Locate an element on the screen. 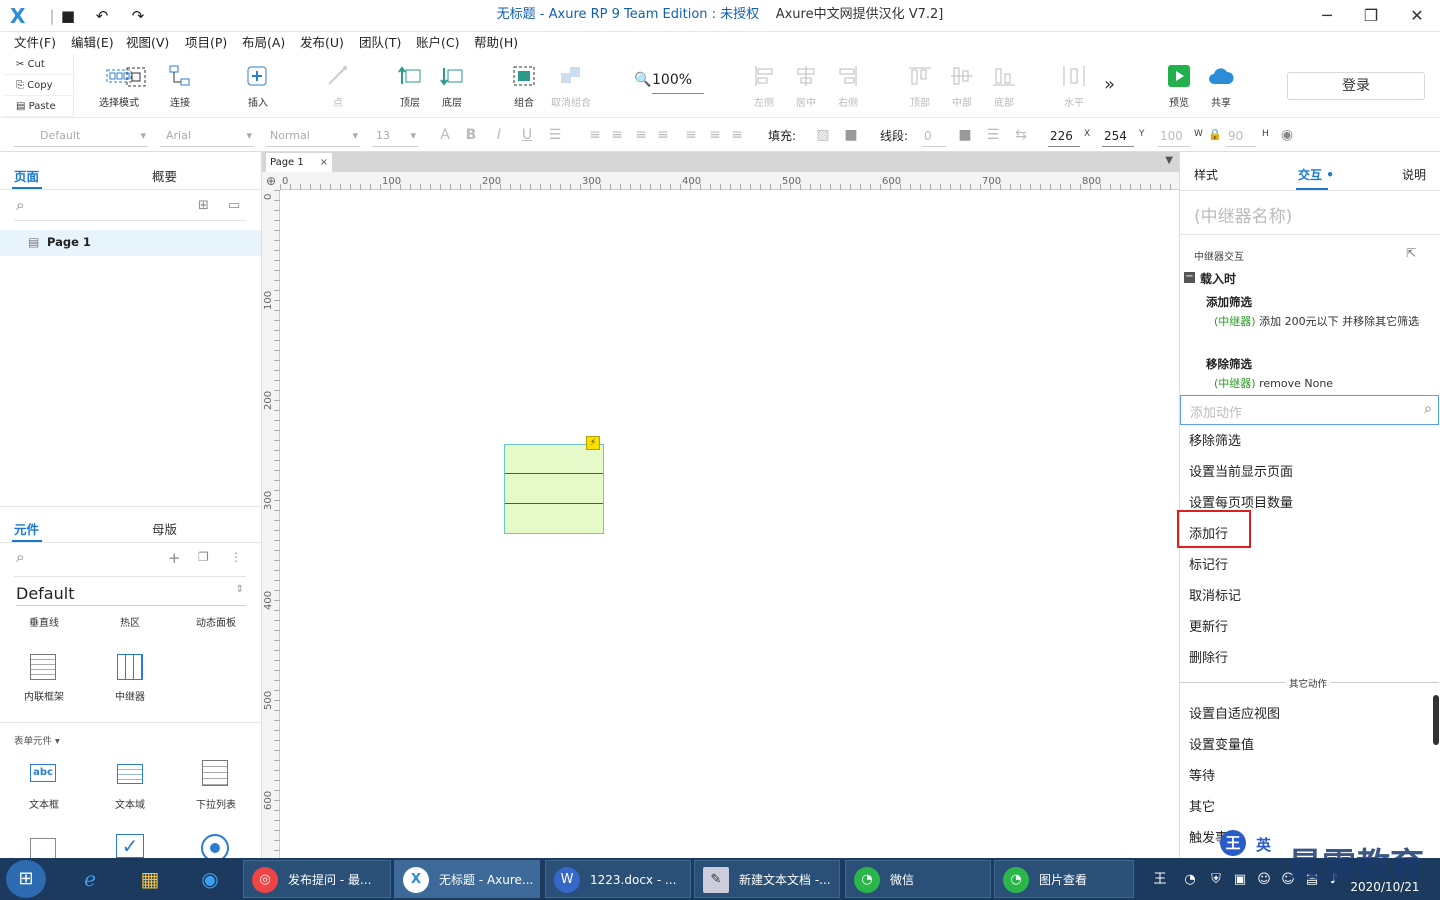 This screenshot has height=900, width=1440. library-select: Default ⇕ is located at coordinates (131, 595).